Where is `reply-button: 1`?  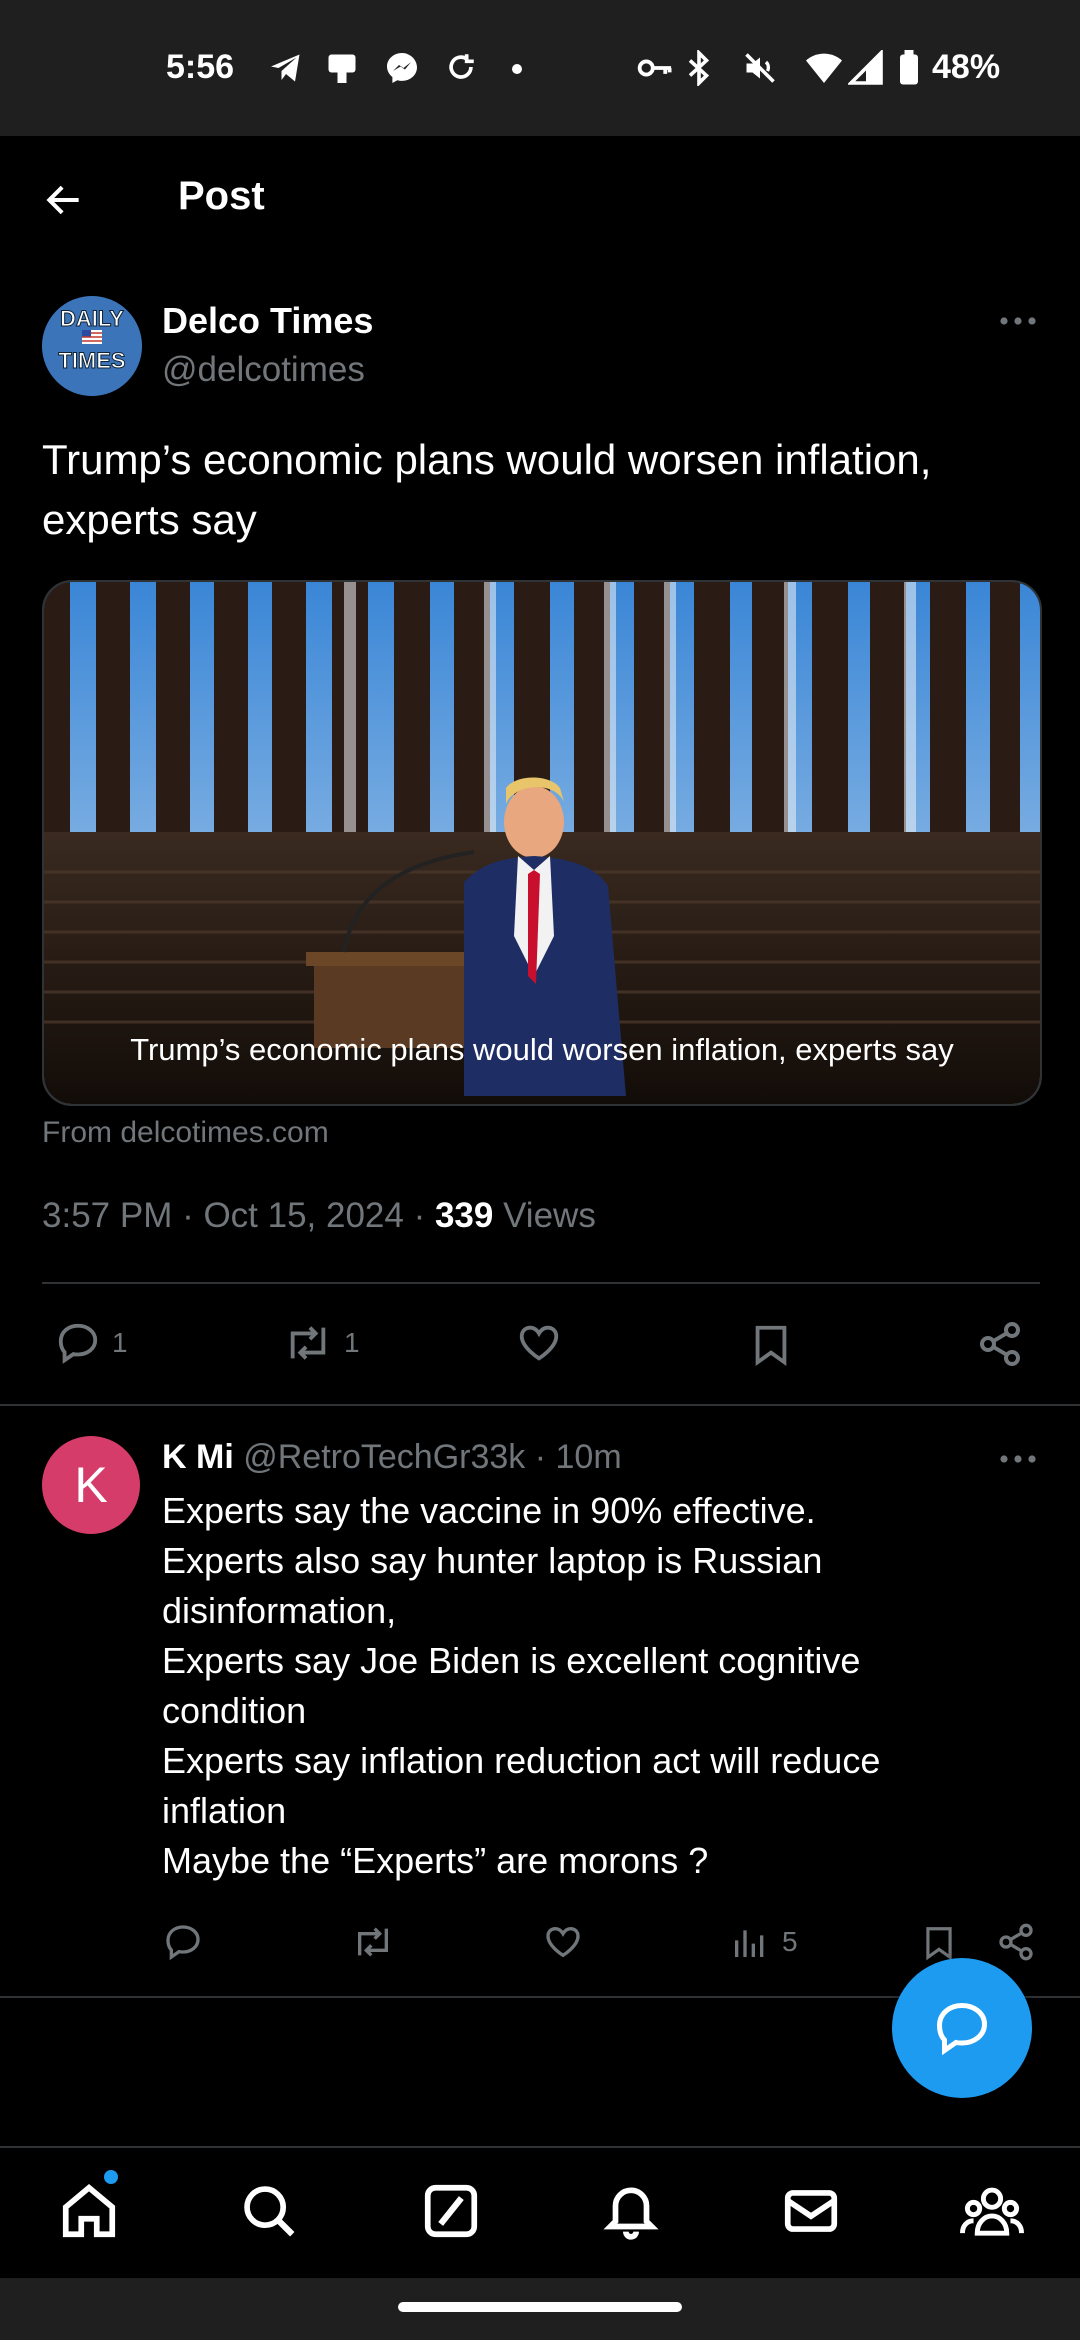
reply-button: 1 is located at coordinates (91, 1343).